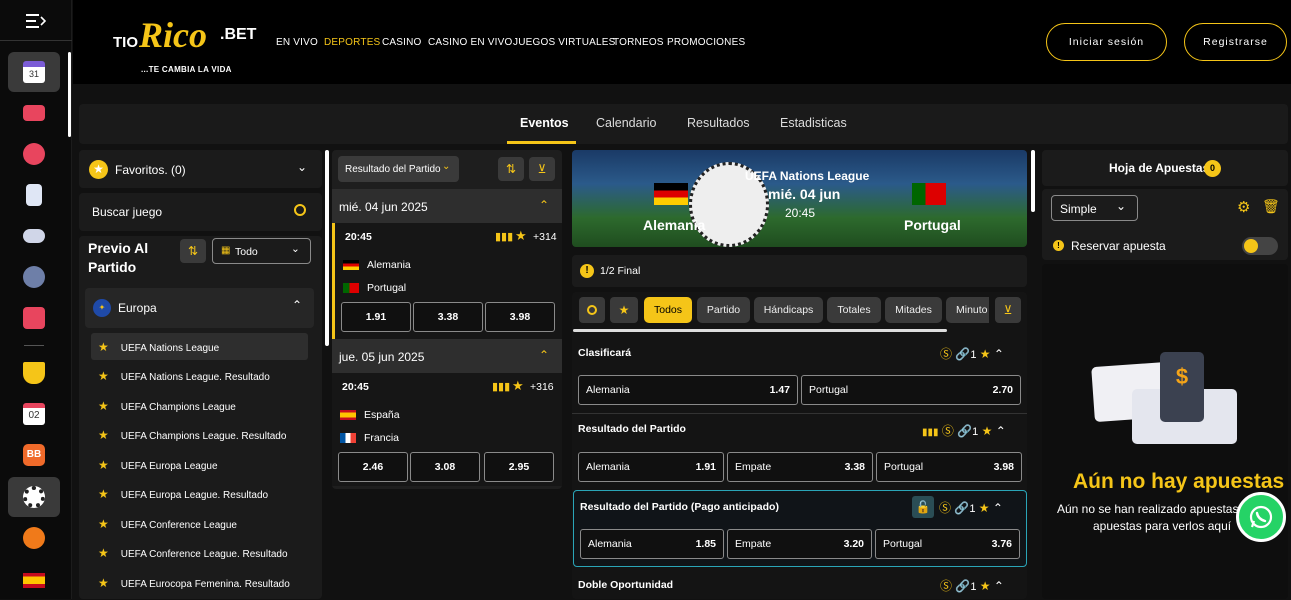 The width and height of the screenshot is (1291, 600). I want to click on league-item: ★ UEFA Champions League. Resultado, so click(192, 435).